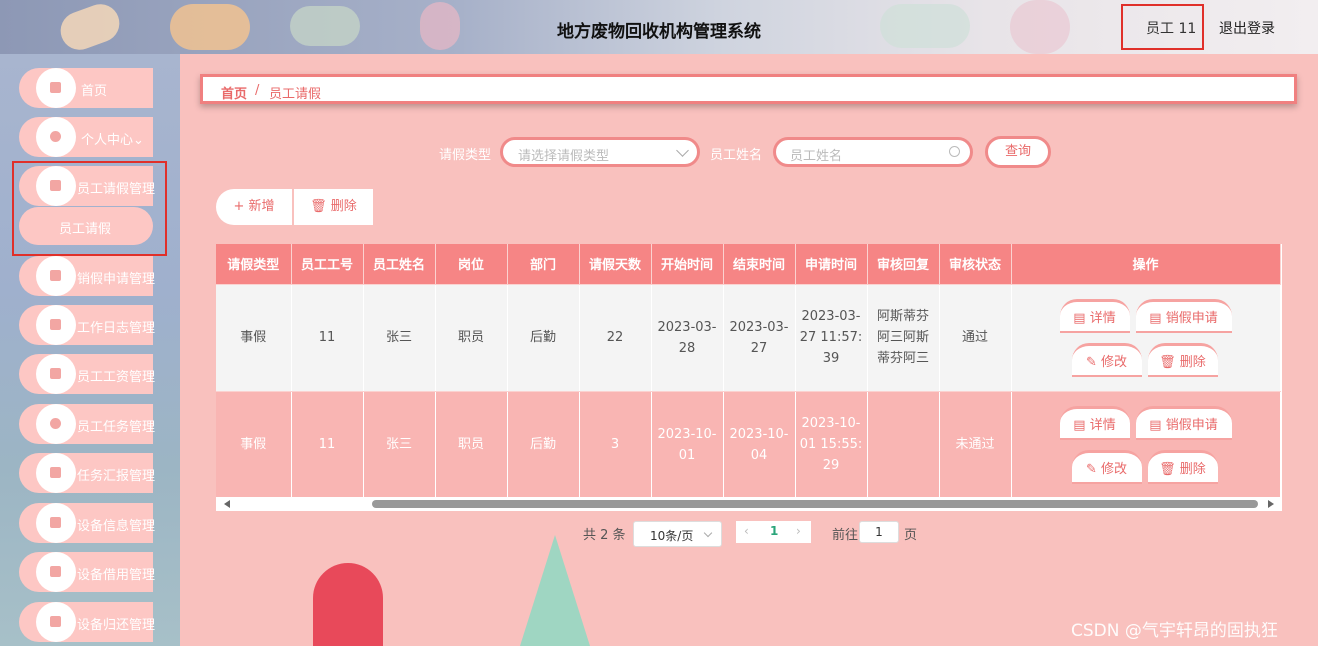  Describe the element at coordinates (471, 445) in the screenshot. I see `cell-post: 职员` at that location.